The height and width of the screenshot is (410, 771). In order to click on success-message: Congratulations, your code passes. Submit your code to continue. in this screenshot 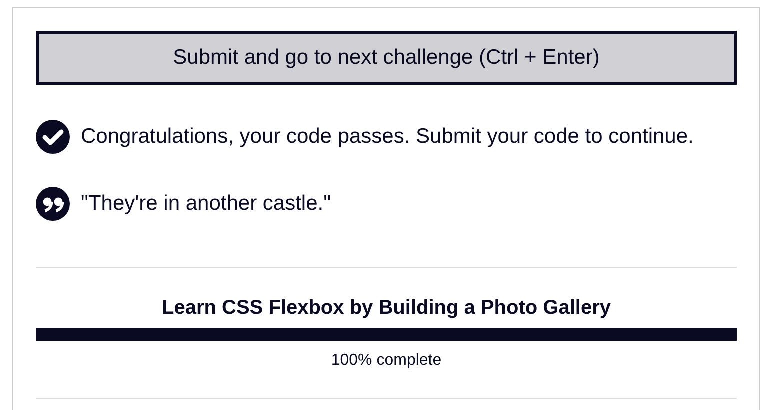, I will do `click(387, 137)`.